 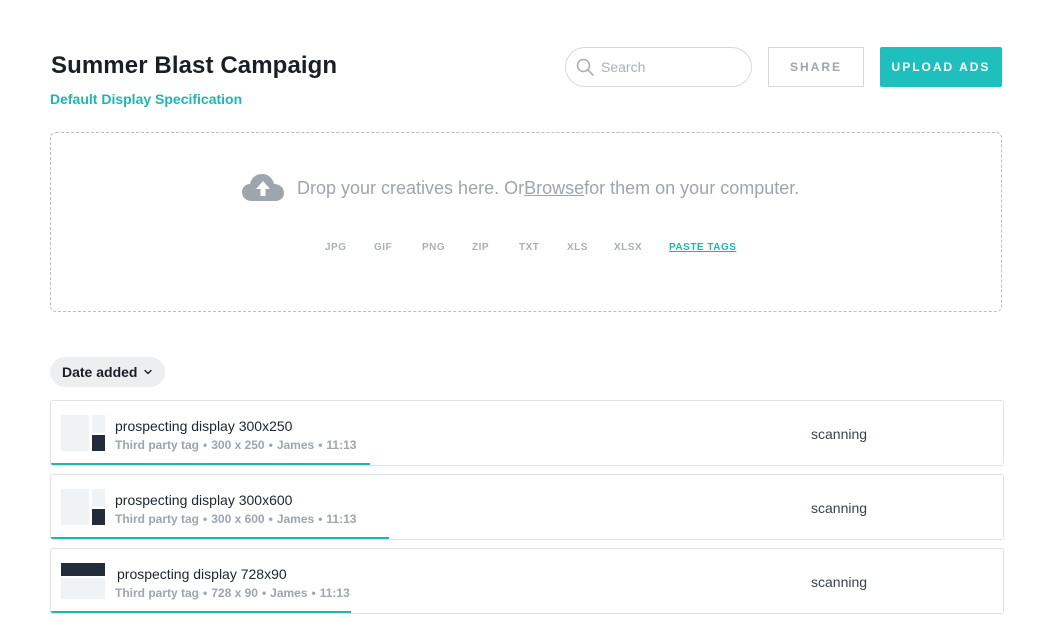 I want to click on search-input, so click(x=671, y=67).